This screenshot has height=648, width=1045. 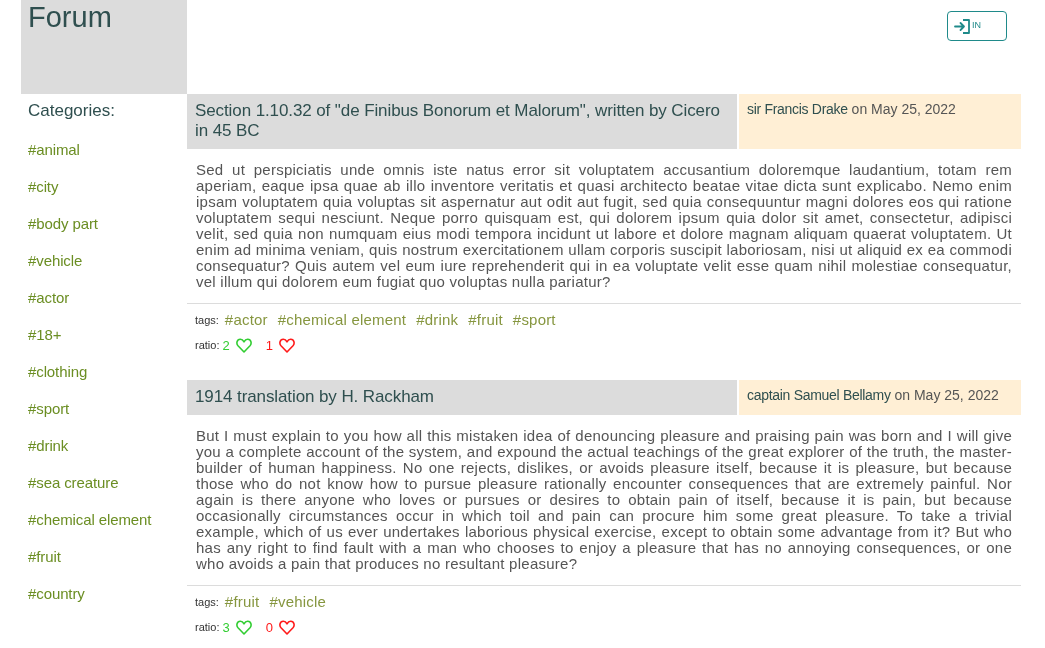 What do you see at coordinates (58, 371) in the screenshot?
I see `category-link: #clothing` at bounding box center [58, 371].